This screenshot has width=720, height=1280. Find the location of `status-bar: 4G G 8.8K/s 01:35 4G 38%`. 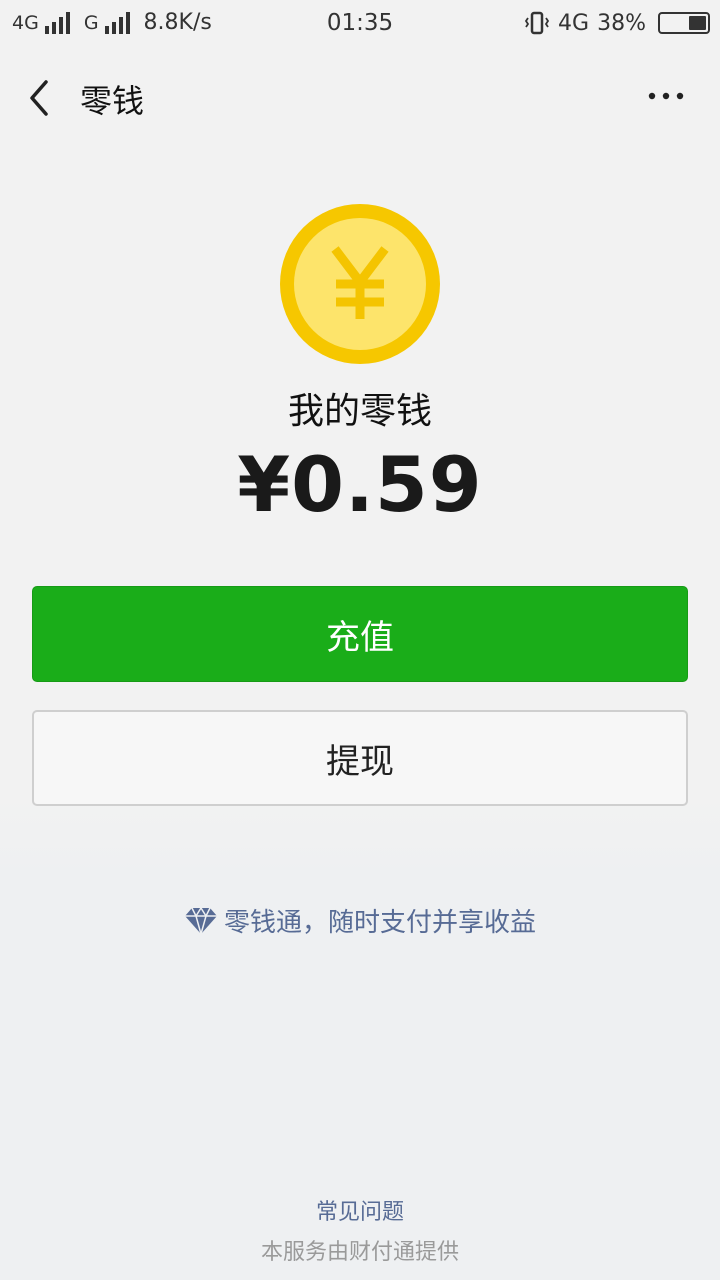

status-bar: 4G G 8.8K/s 01:35 4G 38% is located at coordinates (360, 26).